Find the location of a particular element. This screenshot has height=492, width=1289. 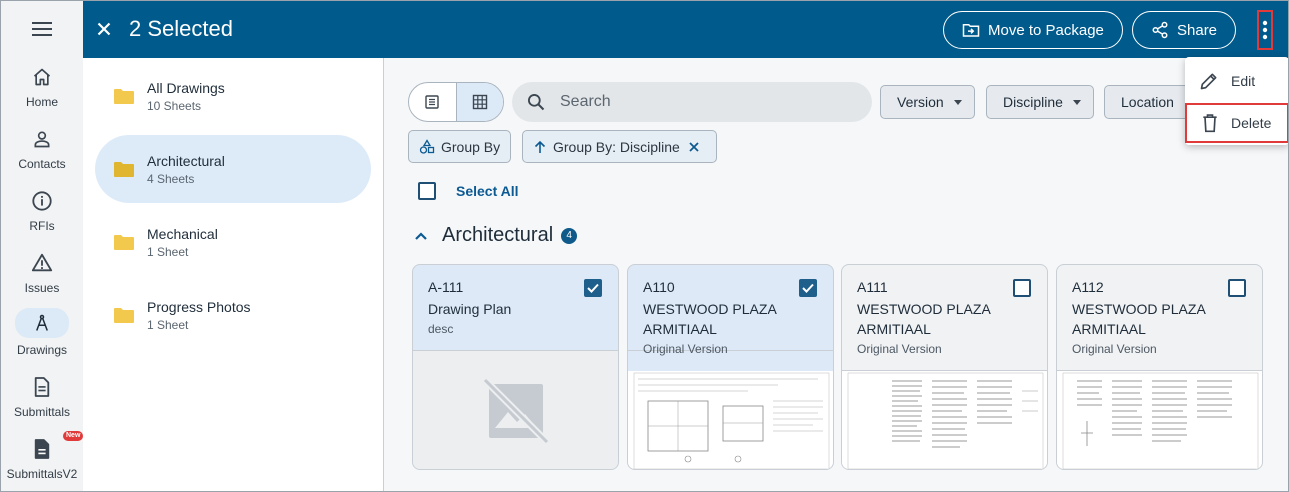

more-options-menu: Edit Delete is located at coordinates (1236, 101).